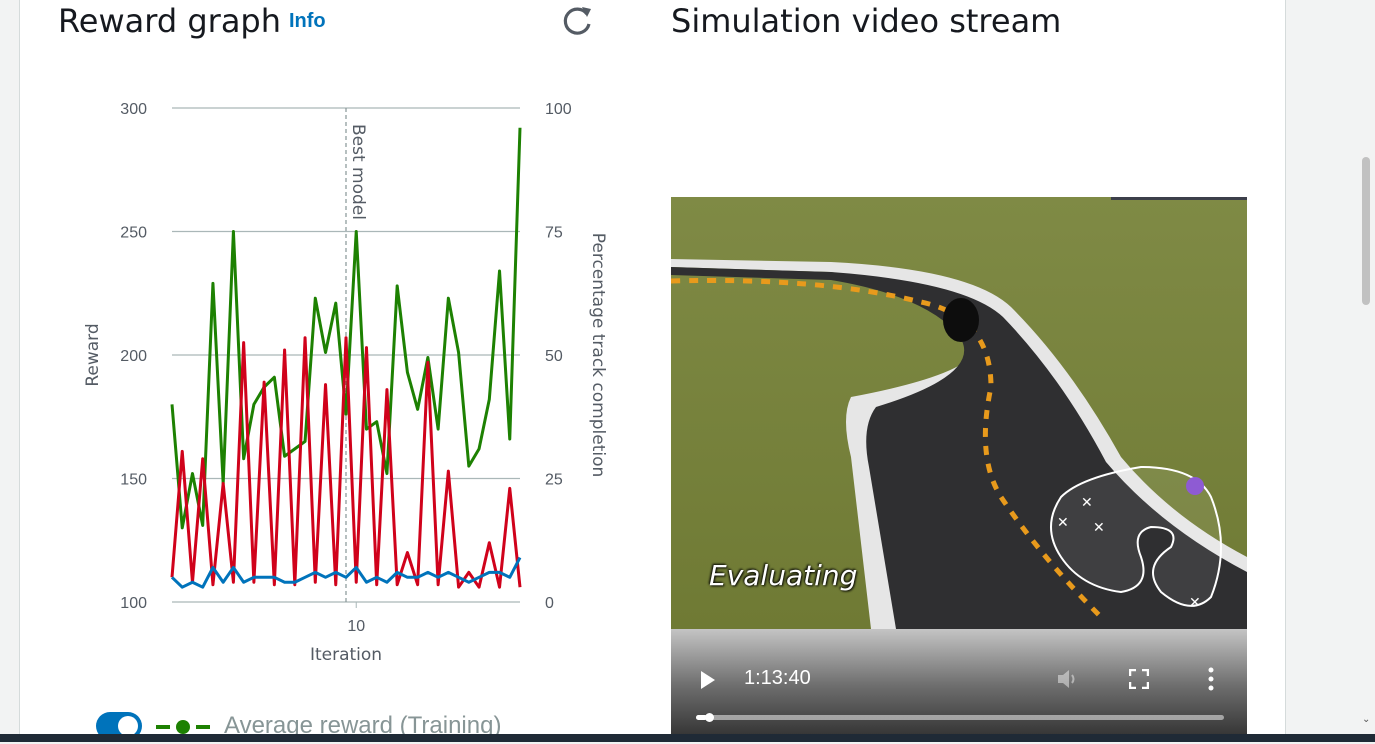 The image size is (1375, 744). Describe the element at coordinates (709, 717) in the screenshot. I see `video-progress-thumb` at that location.